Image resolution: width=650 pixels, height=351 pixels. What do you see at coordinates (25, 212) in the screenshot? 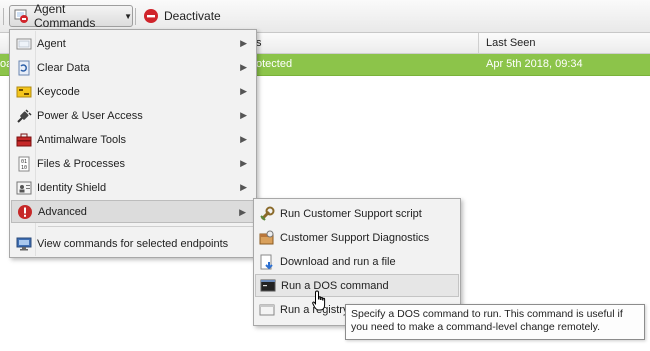
I see `warning-icon` at bounding box center [25, 212].